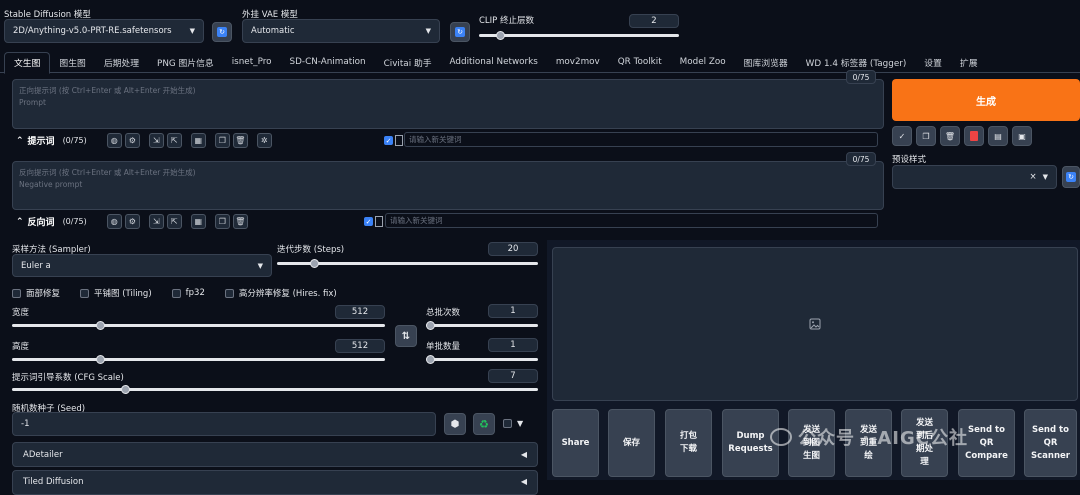 This screenshot has width=1080, height=495. What do you see at coordinates (1022, 136) in the screenshot?
I see `save-icon: ▣` at bounding box center [1022, 136].